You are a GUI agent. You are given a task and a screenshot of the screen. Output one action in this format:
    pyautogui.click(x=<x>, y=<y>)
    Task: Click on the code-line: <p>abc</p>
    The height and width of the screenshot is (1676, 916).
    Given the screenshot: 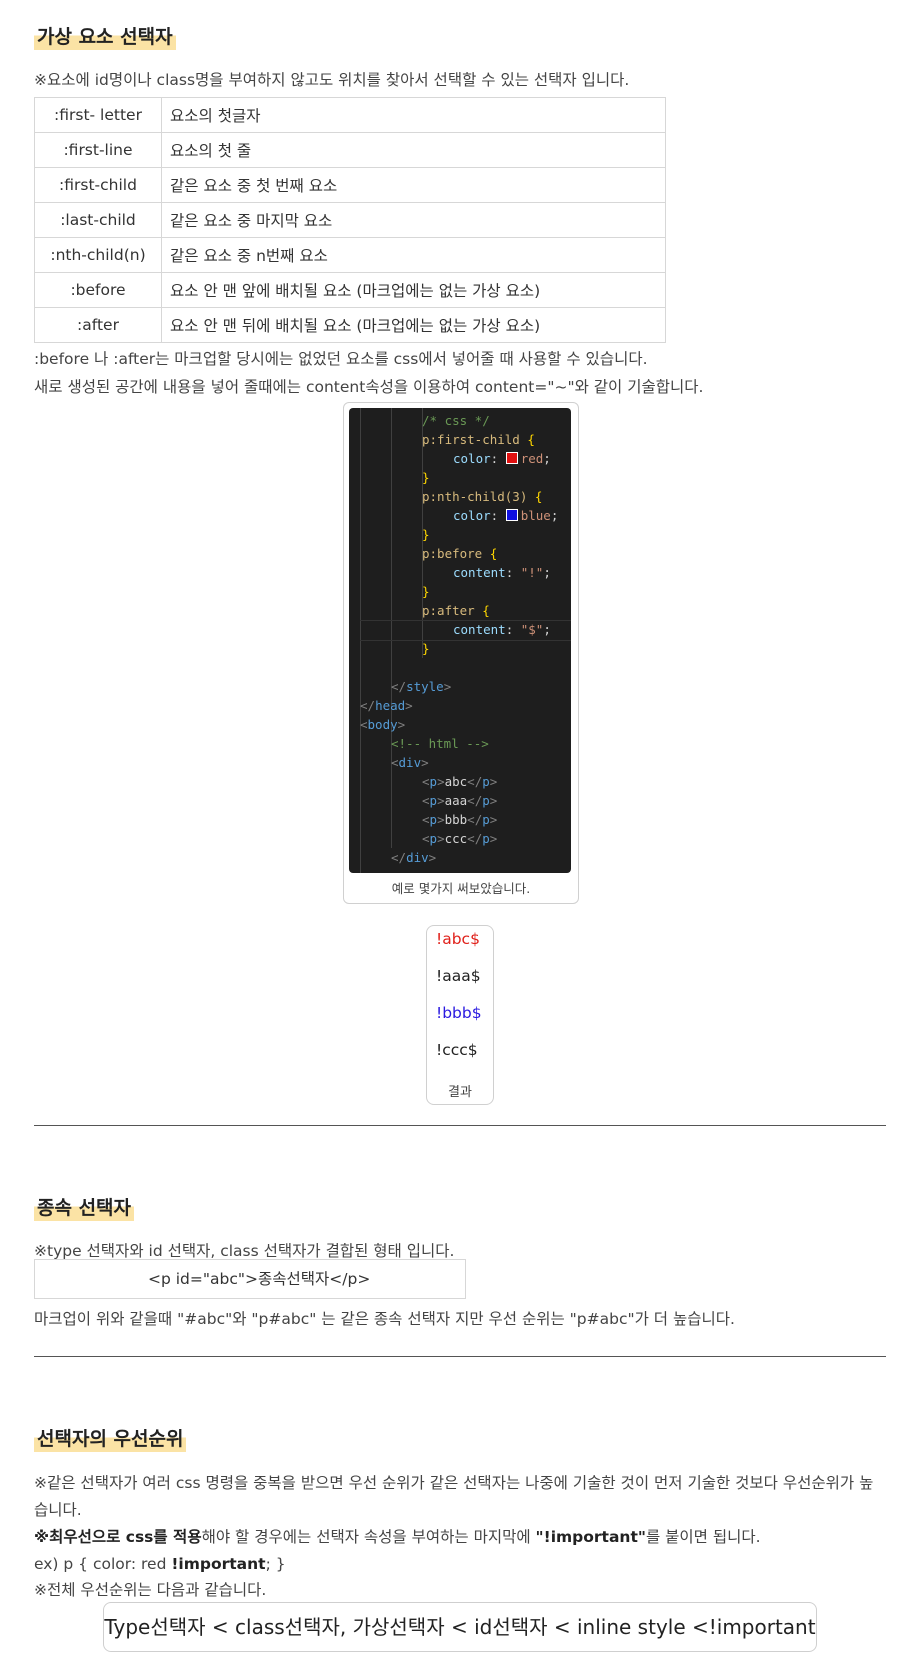 What is the action you would take?
    pyautogui.click(x=460, y=781)
    